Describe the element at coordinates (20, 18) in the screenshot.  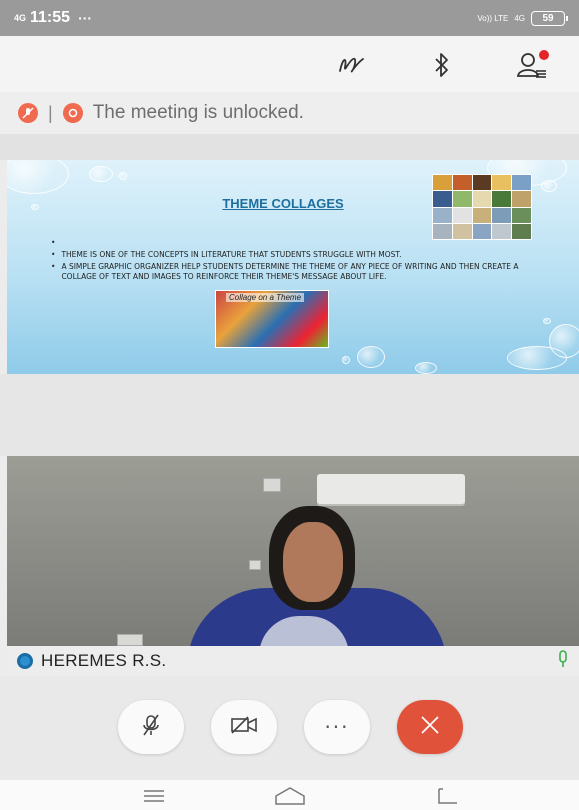
I see `network-indicator: 4G` at that location.